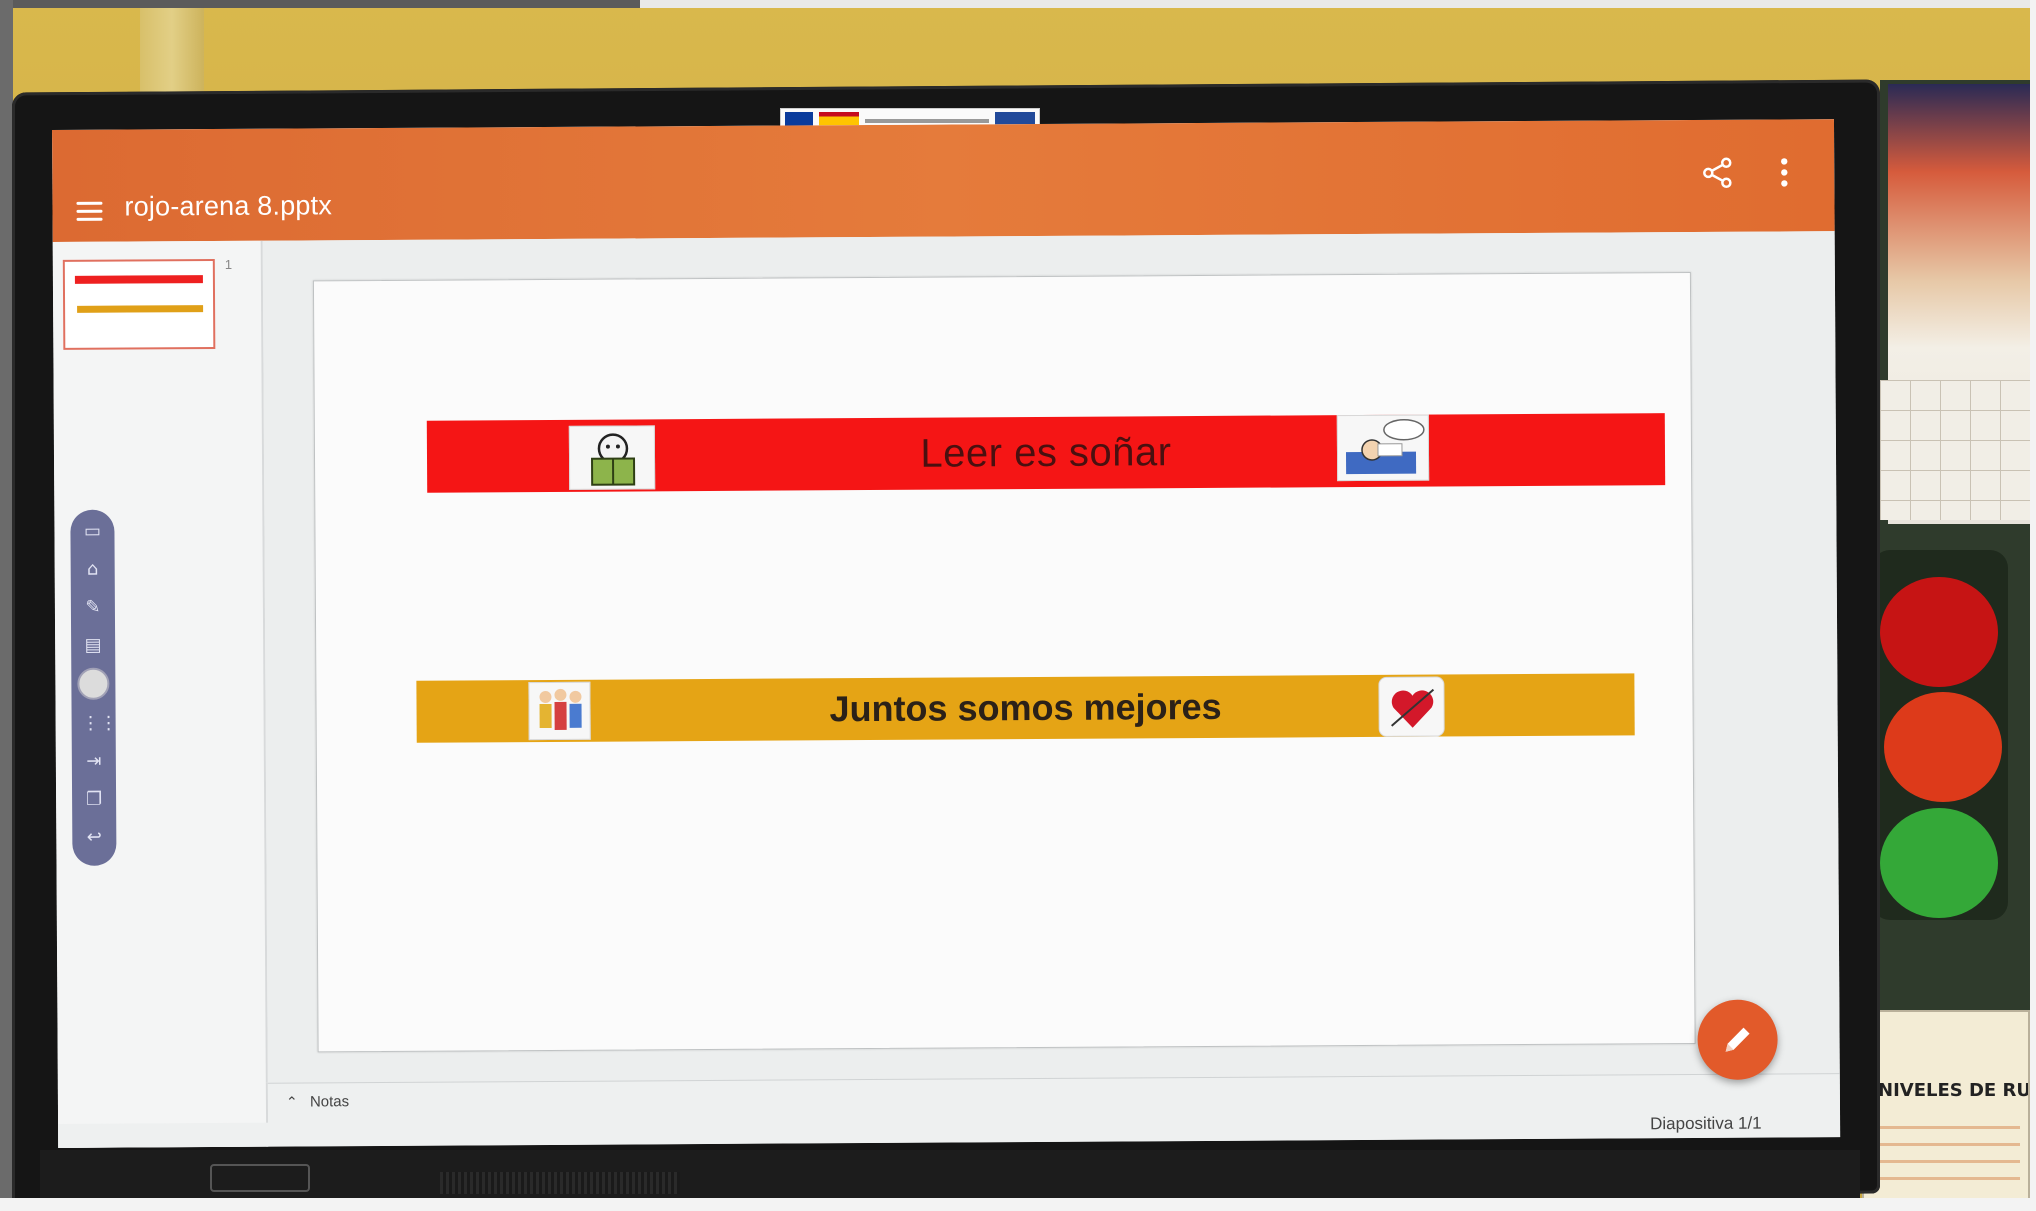 The width and height of the screenshot is (2036, 1211). What do you see at coordinates (94, 800) in the screenshot?
I see `window-icon: ❐` at bounding box center [94, 800].